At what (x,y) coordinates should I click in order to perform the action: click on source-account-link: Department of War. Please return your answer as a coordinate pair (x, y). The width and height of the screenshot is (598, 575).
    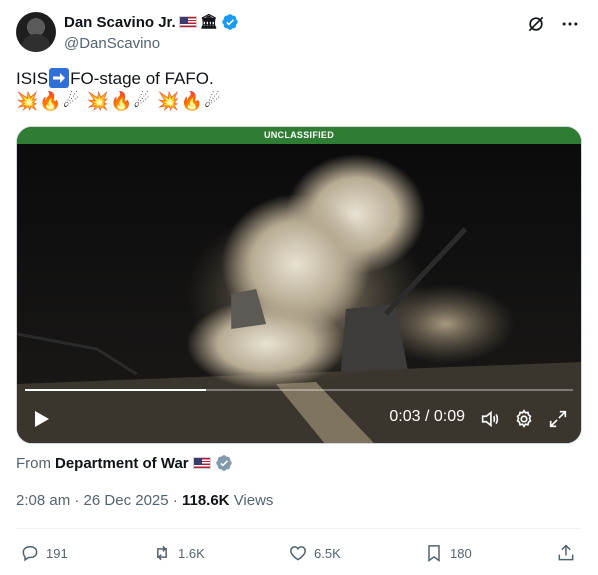
    Looking at the image, I should click on (122, 463).